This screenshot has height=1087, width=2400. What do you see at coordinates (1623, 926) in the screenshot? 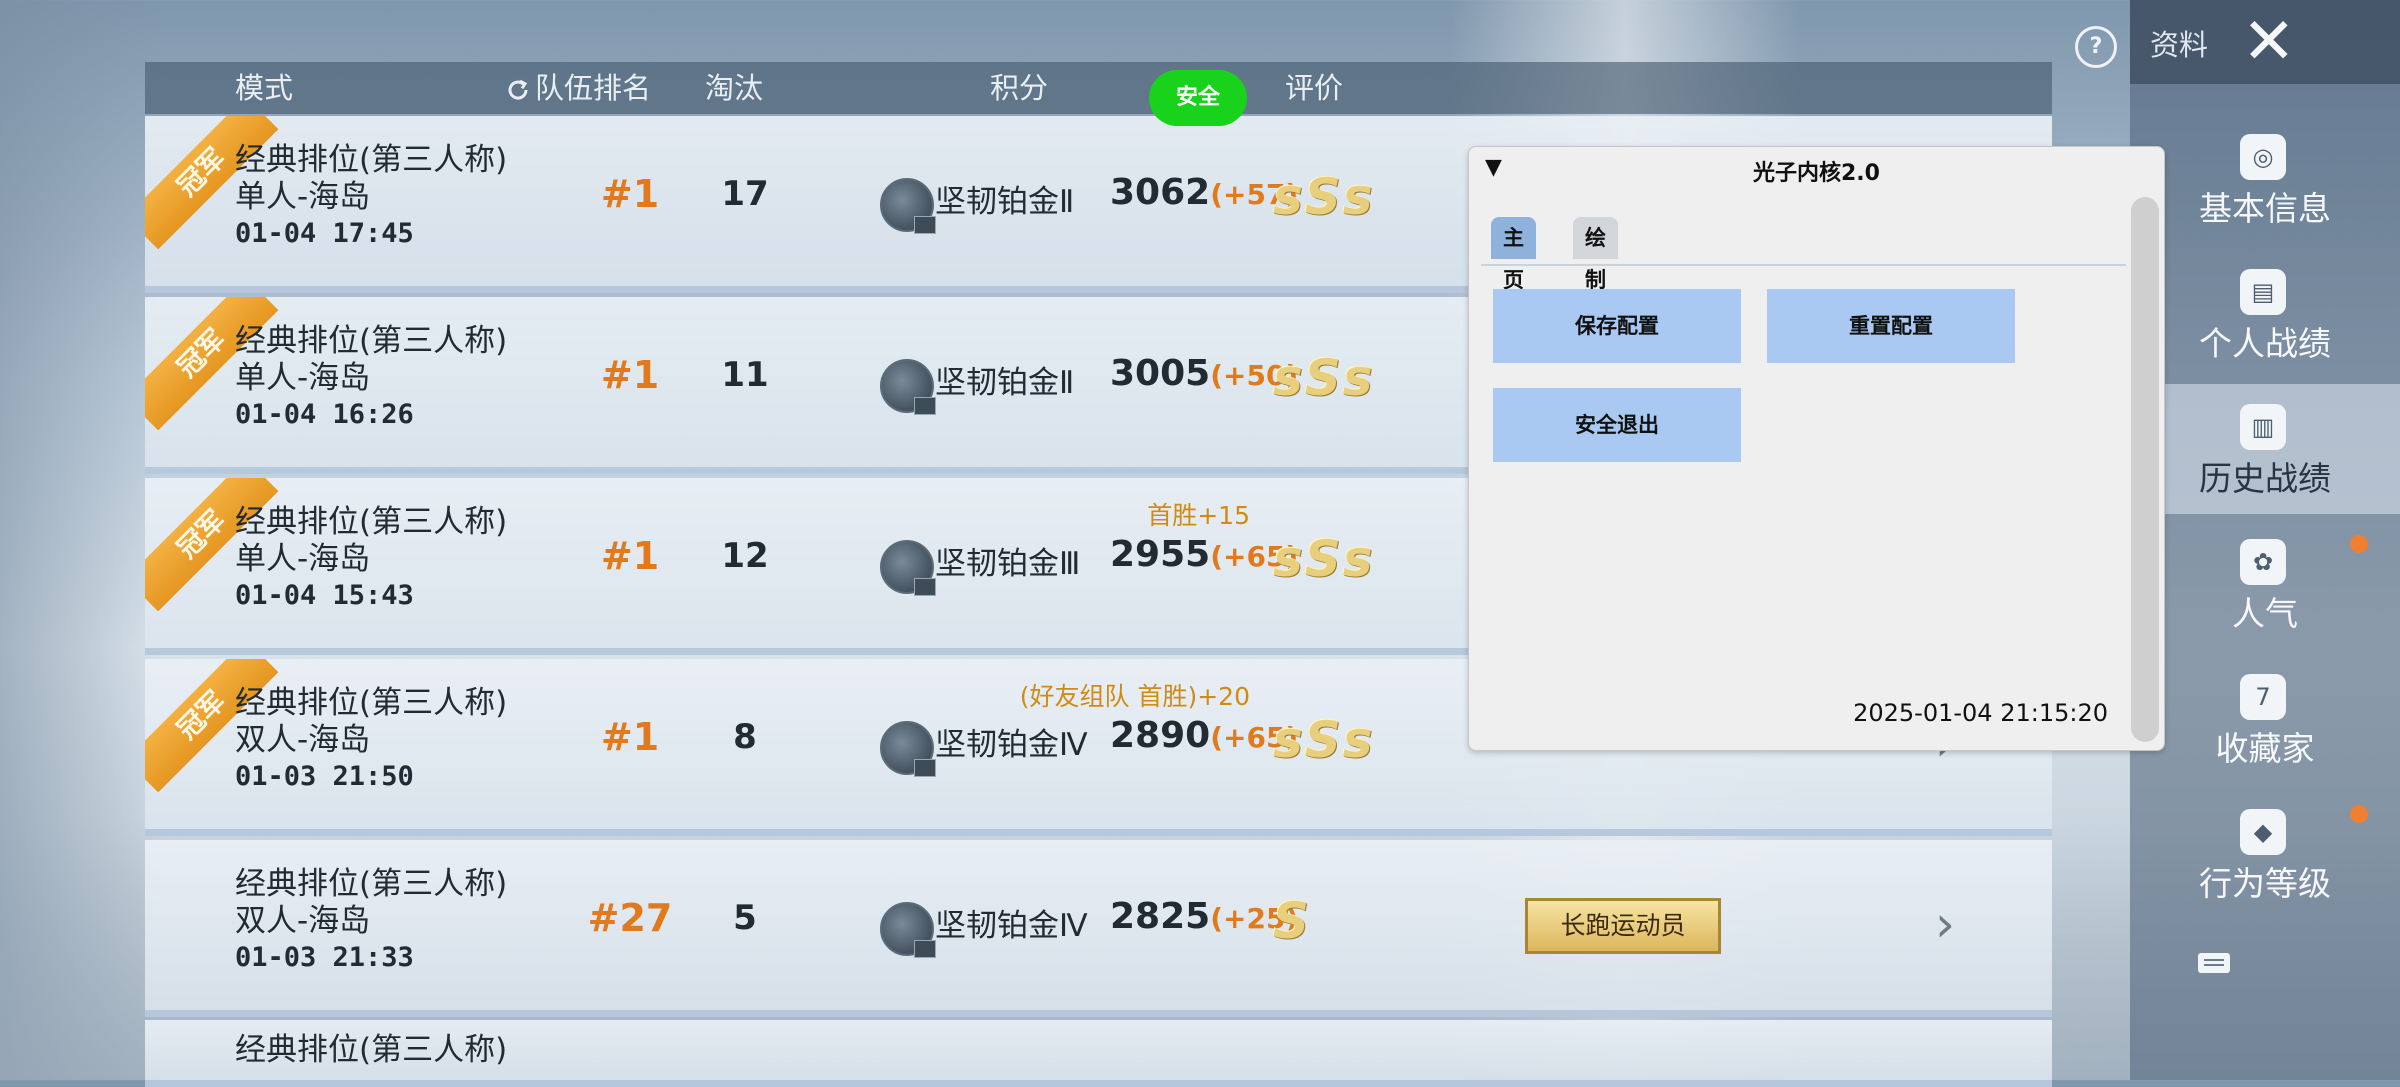
I see `achievement-tag: 长跑运动员` at bounding box center [1623, 926].